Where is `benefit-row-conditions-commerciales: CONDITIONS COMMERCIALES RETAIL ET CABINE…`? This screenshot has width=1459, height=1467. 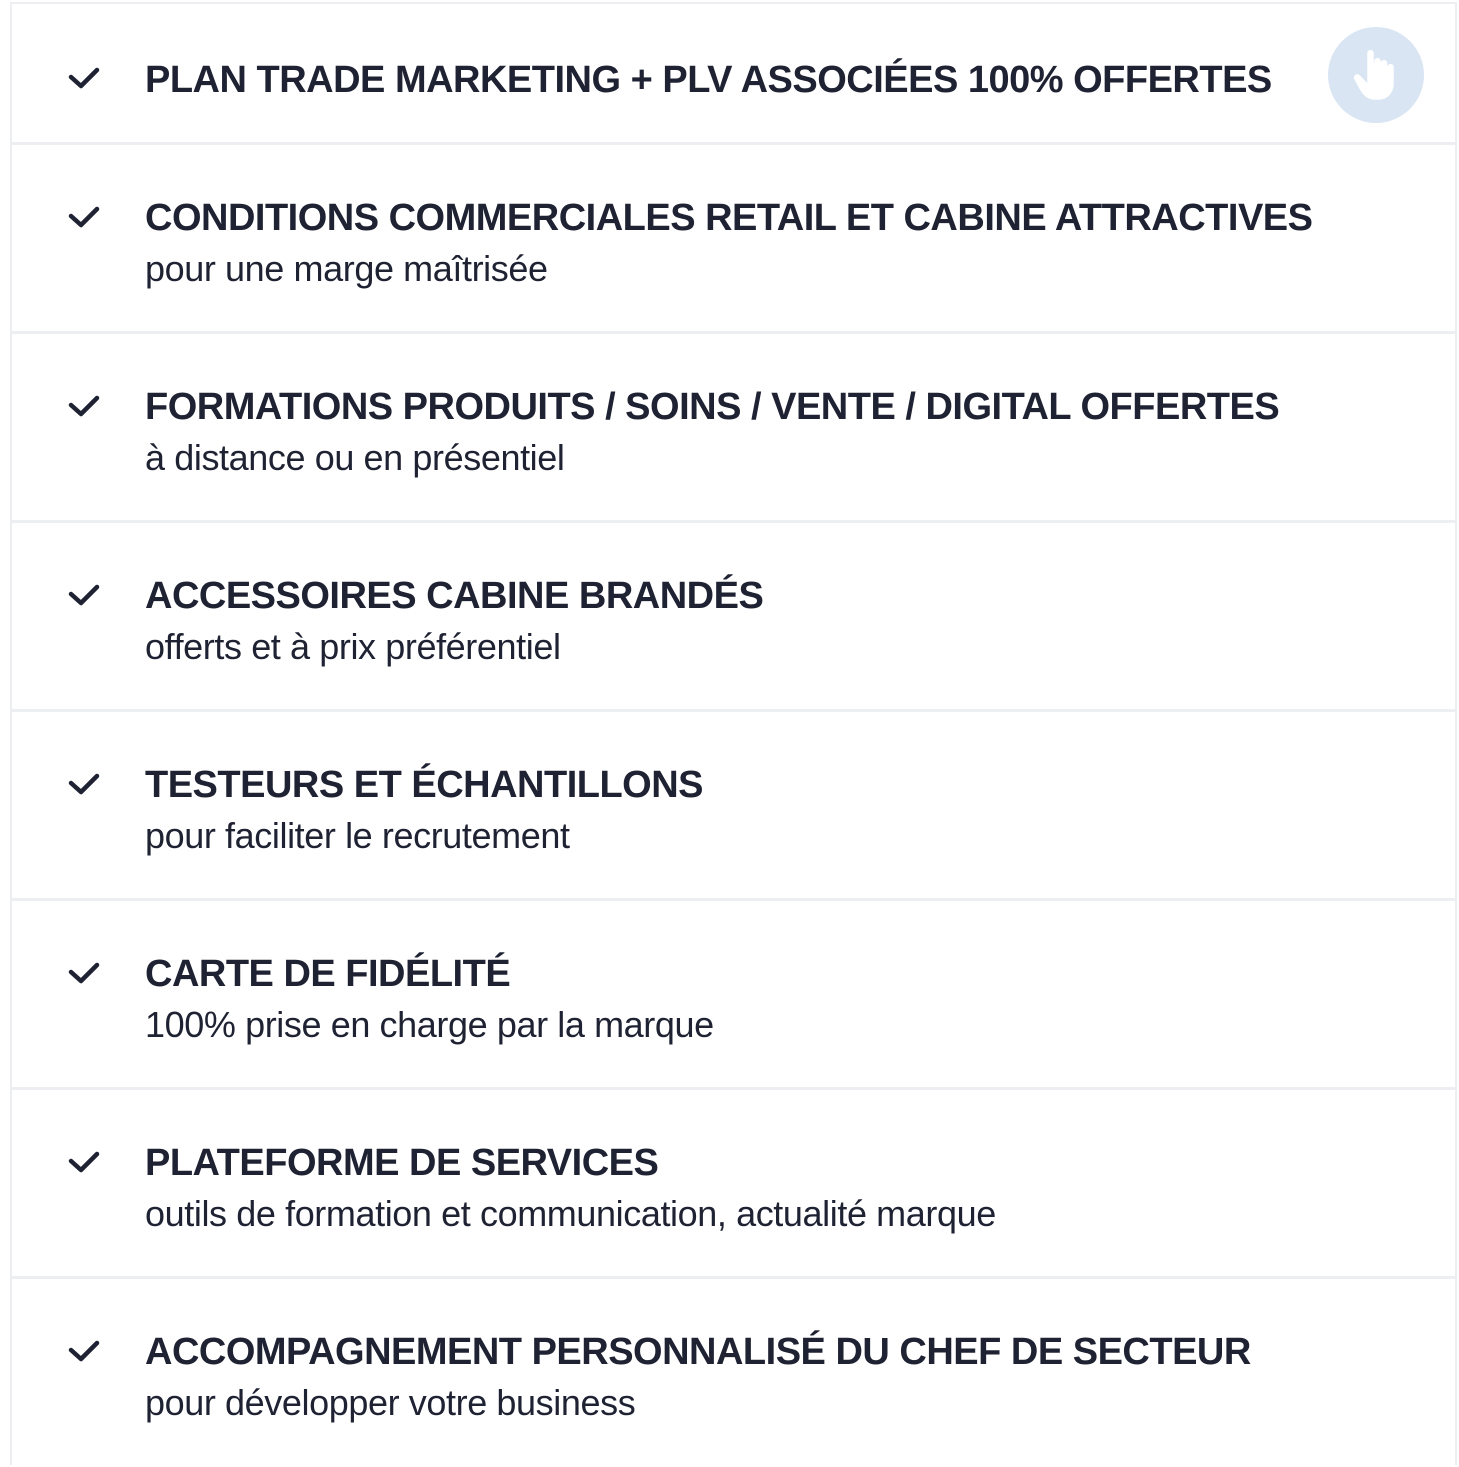 benefit-row-conditions-commerciales: CONDITIONS COMMERCIALES RETAIL ET CABINE… is located at coordinates (733, 239).